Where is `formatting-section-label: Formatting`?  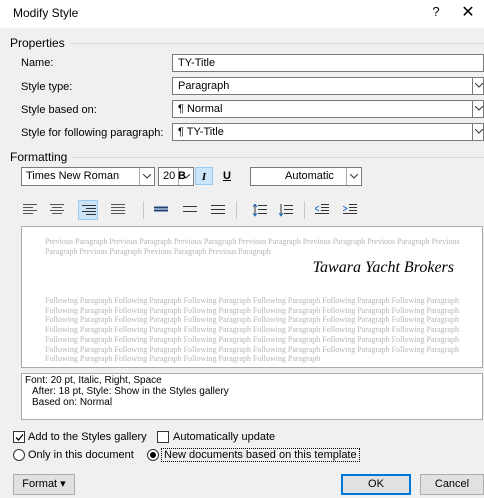 formatting-section-label: Formatting is located at coordinates (39, 157).